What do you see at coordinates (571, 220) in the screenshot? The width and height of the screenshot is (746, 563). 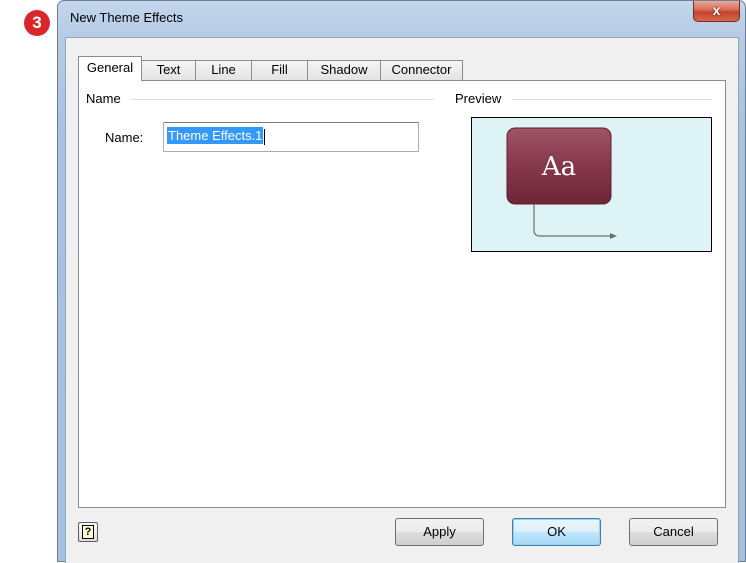 I see `preview-connector` at bounding box center [571, 220].